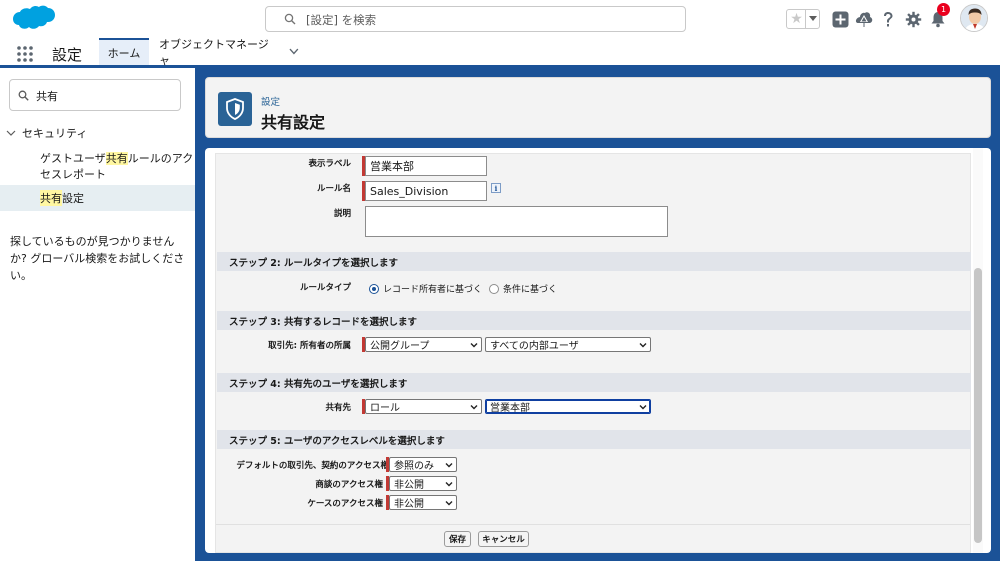  I want to click on nav-bar: 設定 ホーム オブジェクトマネージャ, so click(500, 53).